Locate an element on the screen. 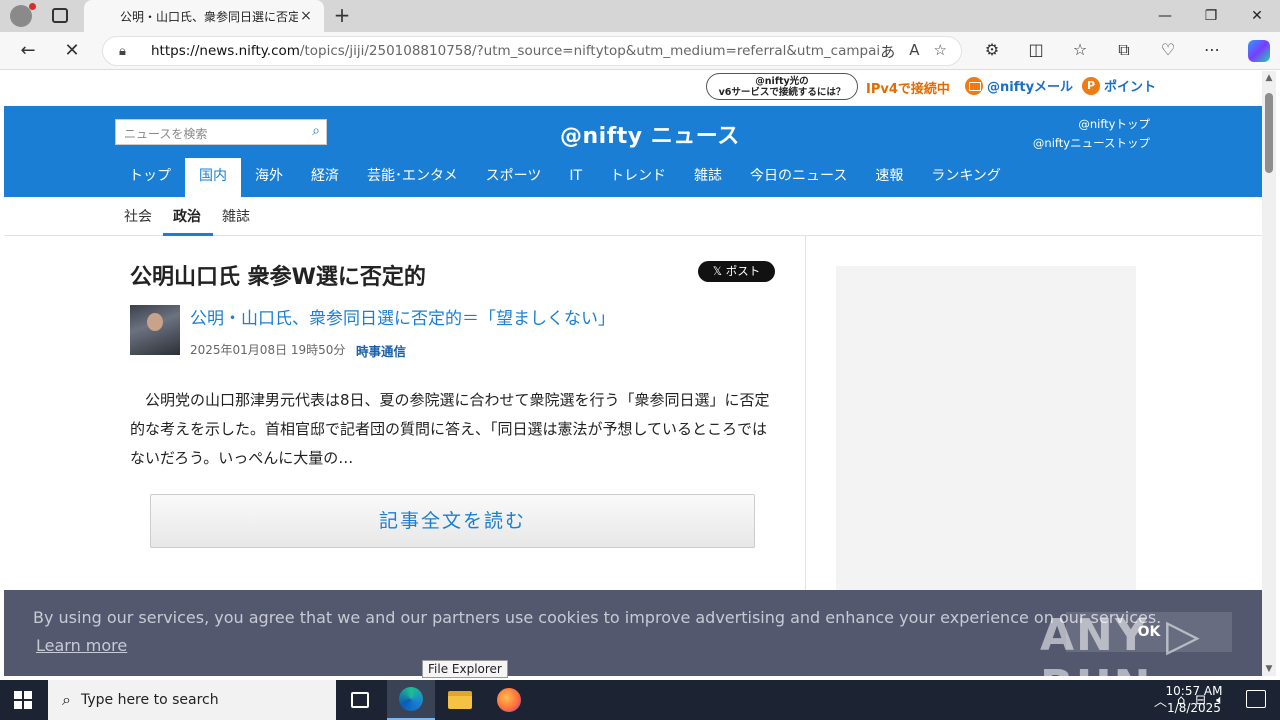 This screenshot has height=720, width=1280. copilot-icon is located at coordinates (1259, 51).